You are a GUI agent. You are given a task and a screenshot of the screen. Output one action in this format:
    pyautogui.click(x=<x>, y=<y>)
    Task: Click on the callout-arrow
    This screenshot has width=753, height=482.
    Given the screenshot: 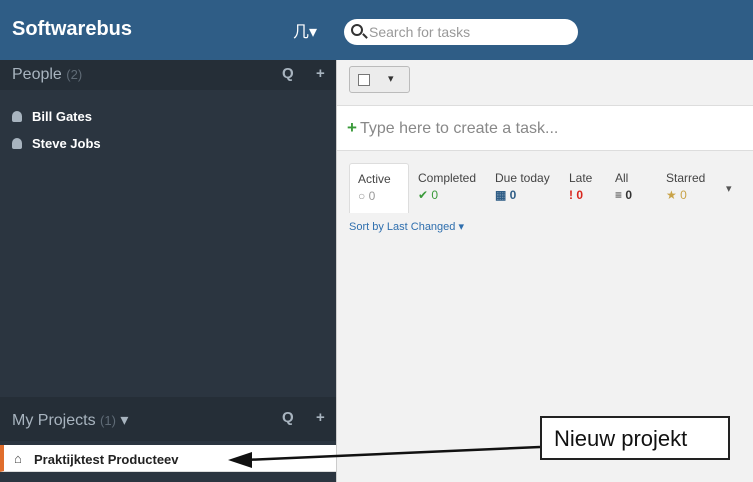 What is the action you would take?
    pyautogui.click(x=384, y=456)
    